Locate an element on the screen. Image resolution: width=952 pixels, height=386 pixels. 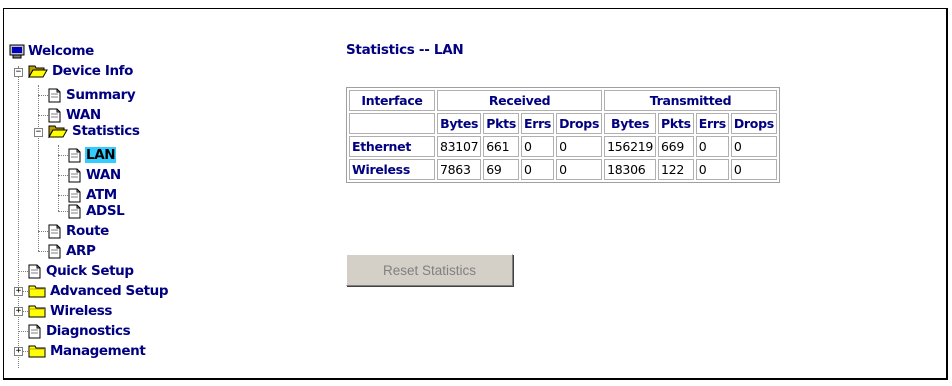
nav-stats-lan: LAN is located at coordinates (92, 155).